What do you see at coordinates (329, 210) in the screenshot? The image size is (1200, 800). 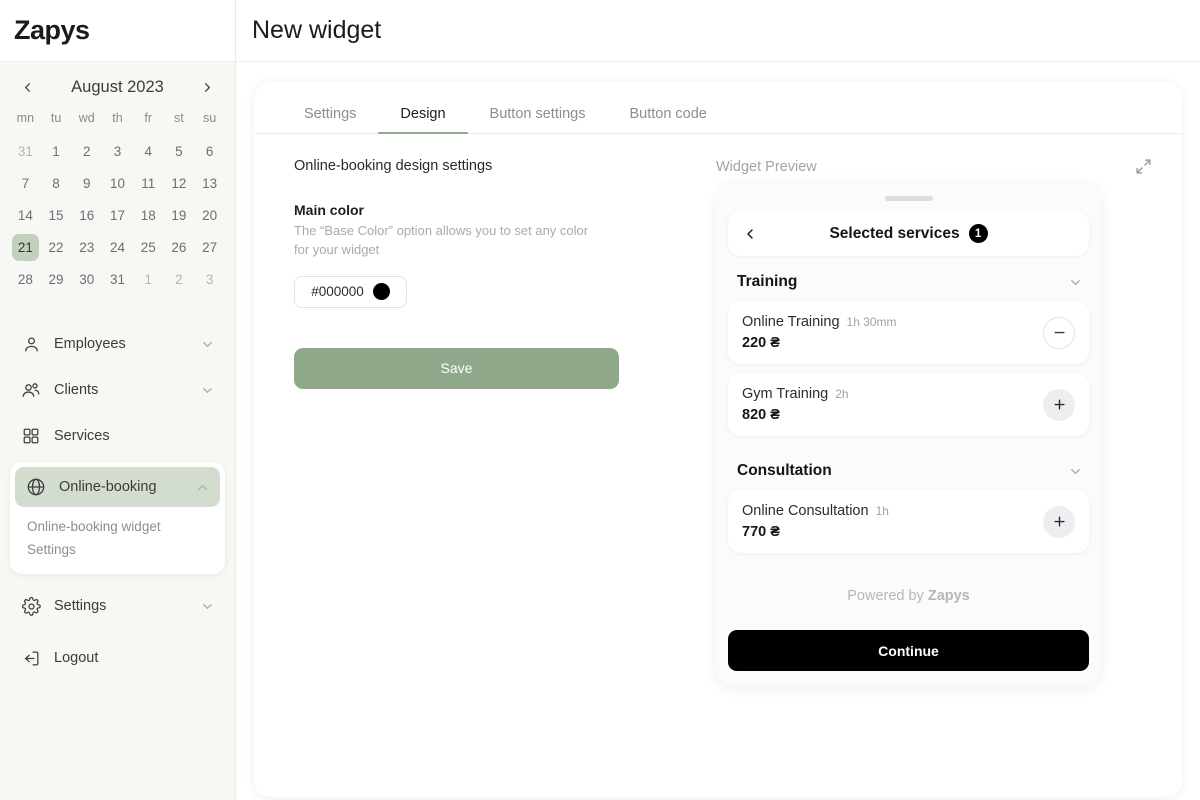 I see `main-color-label: Main color` at bounding box center [329, 210].